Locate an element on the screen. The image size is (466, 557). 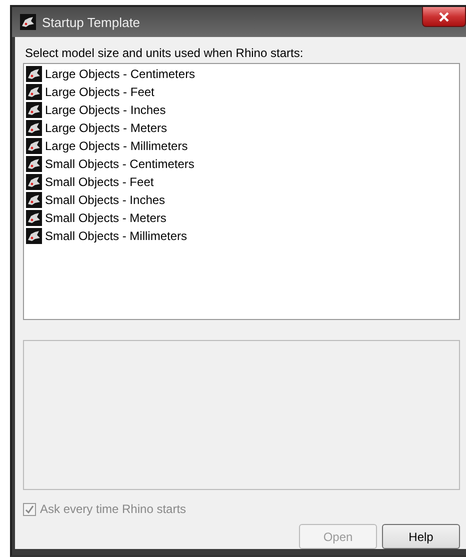
window-title: Startup Template is located at coordinates (91, 22).